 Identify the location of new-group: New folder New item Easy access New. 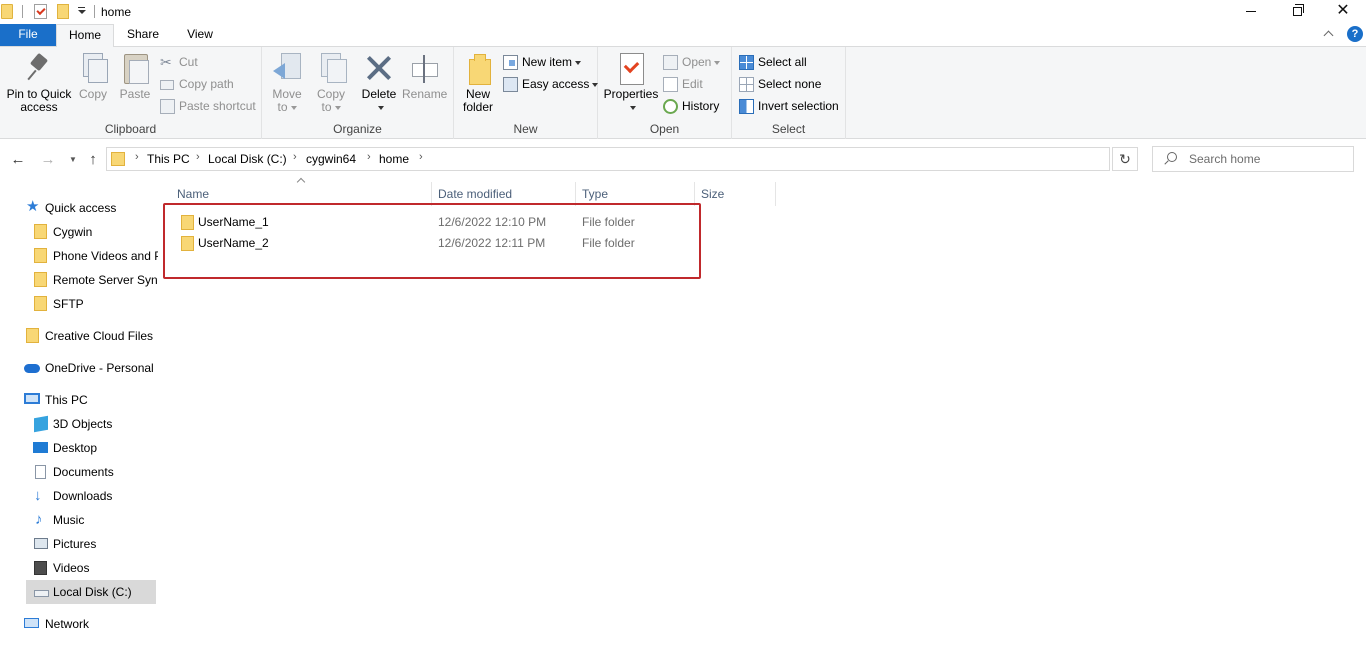
(526, 93).